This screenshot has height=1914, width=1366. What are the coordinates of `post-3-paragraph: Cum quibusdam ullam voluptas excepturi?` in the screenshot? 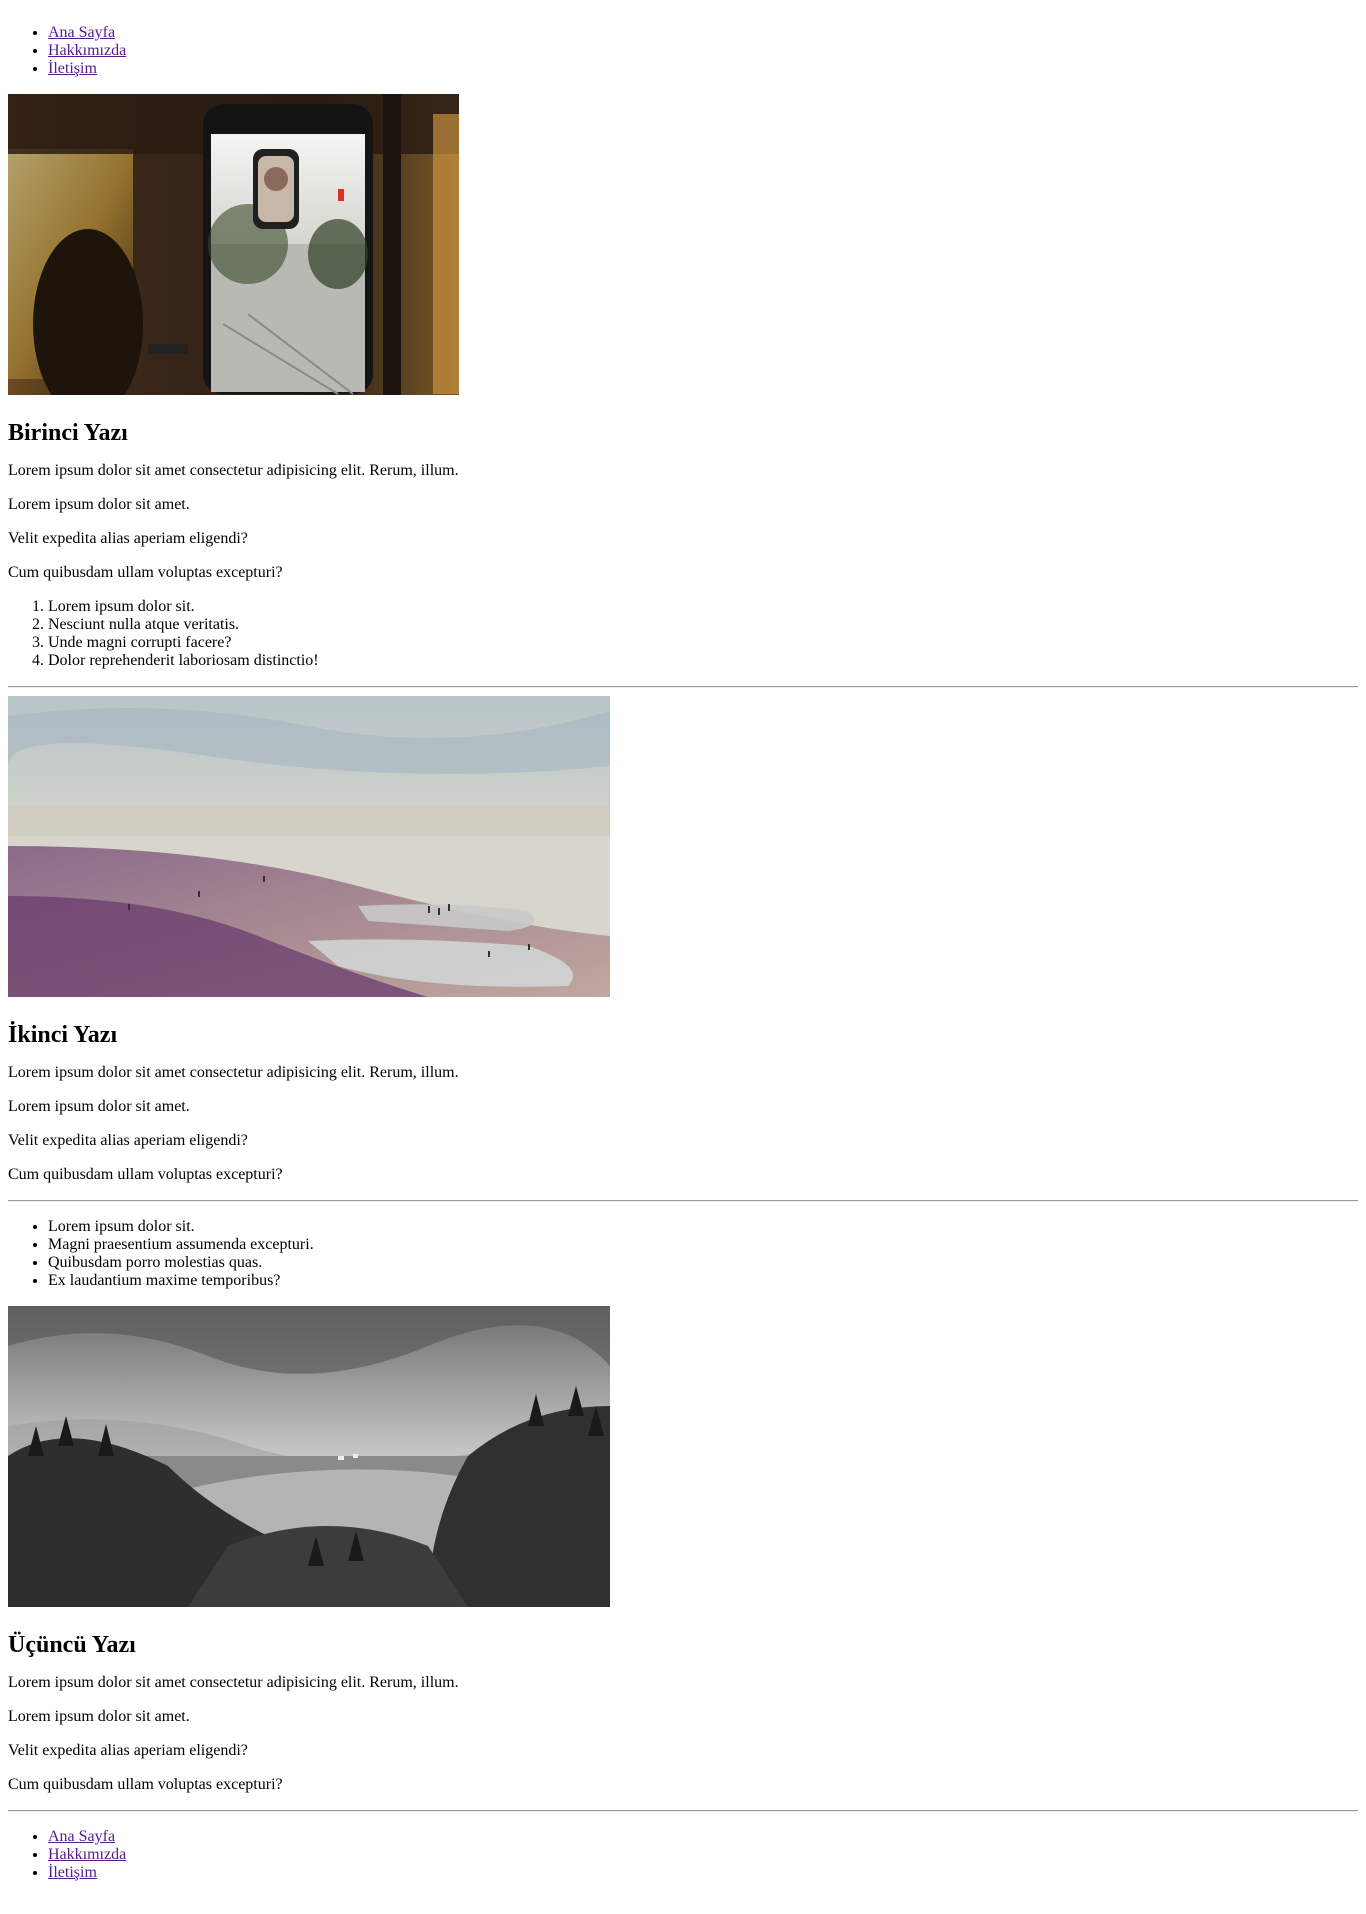 It's located at (145, 1784).